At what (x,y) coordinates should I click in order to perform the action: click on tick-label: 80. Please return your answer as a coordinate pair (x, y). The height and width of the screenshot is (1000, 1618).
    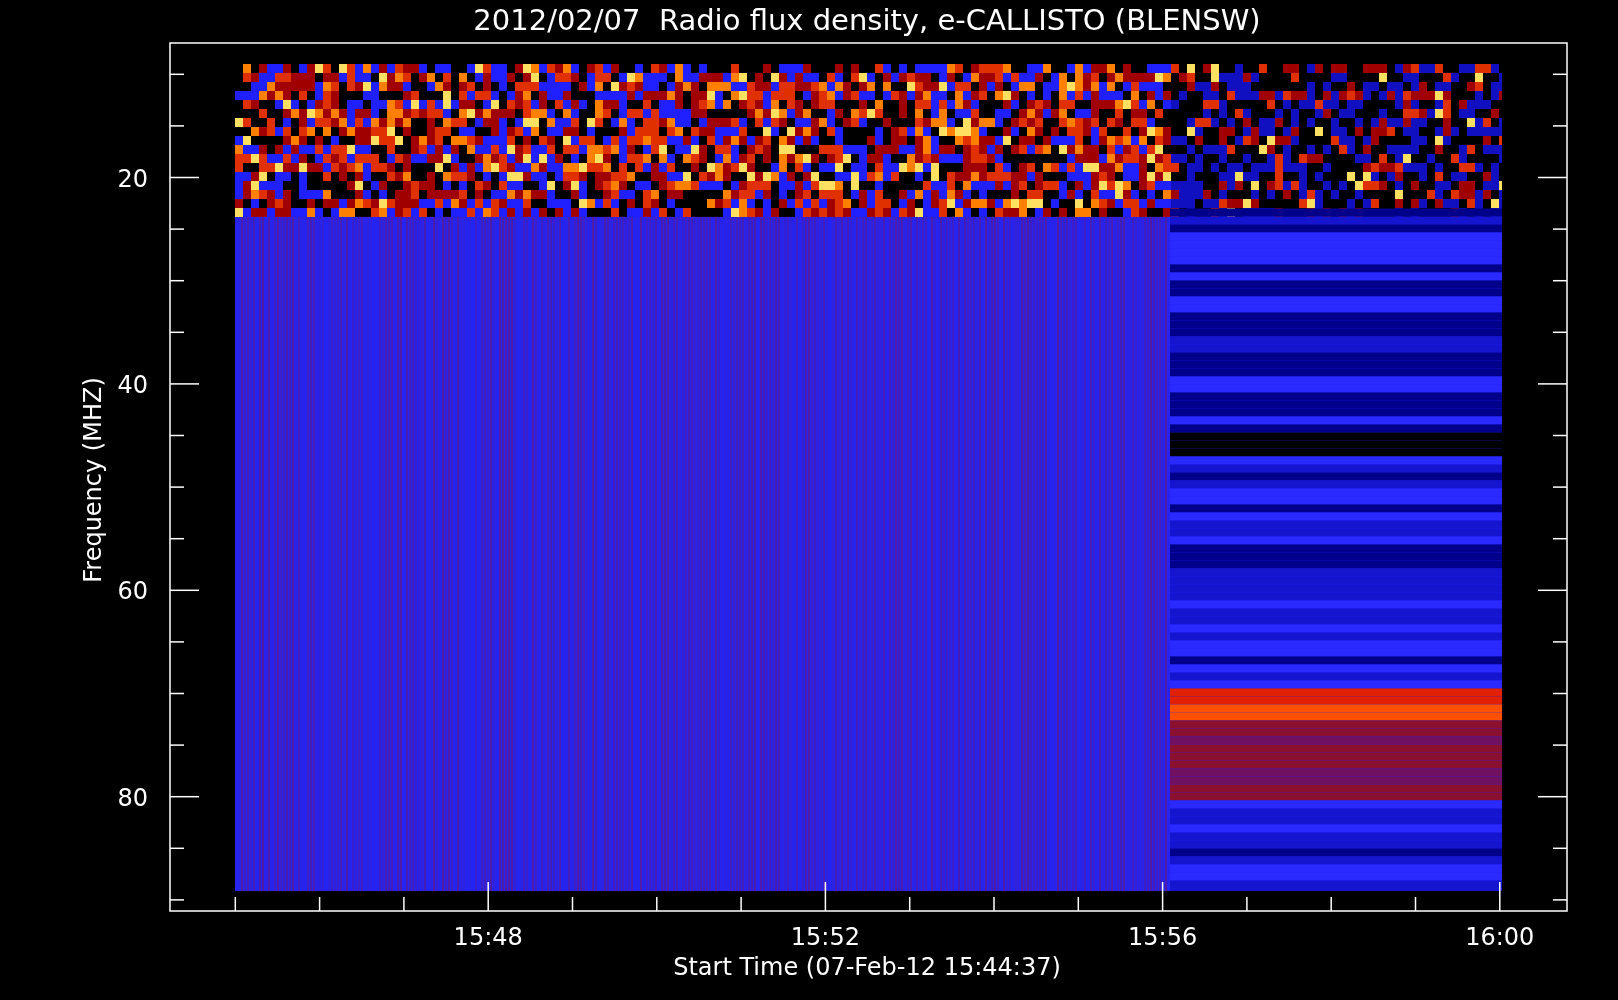
    Looking at the image, I should click on (132, 797).